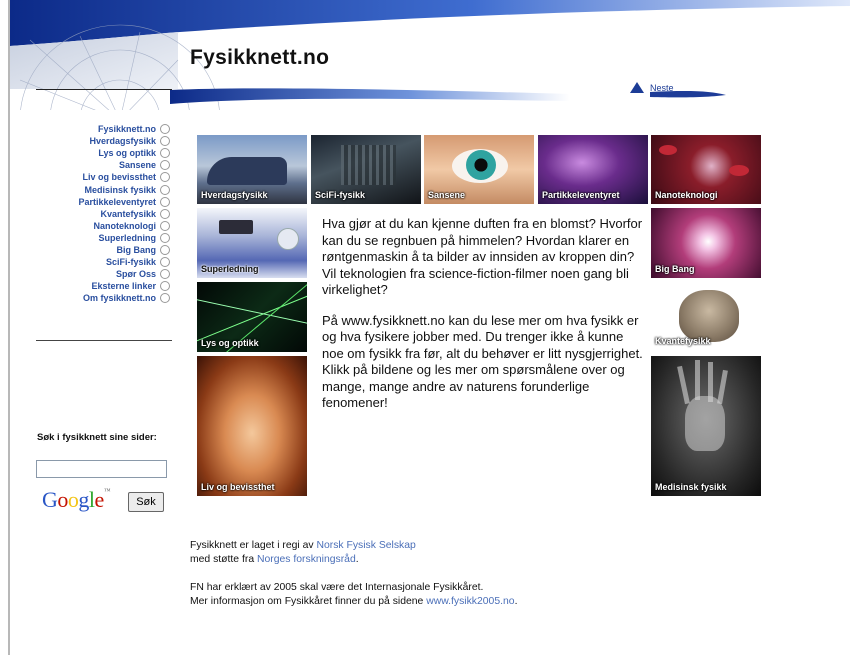  Describe the element at coordinates (128, 213) in the screenshot. I see `sidebar-item-label: Kvantefysikk` at that location.